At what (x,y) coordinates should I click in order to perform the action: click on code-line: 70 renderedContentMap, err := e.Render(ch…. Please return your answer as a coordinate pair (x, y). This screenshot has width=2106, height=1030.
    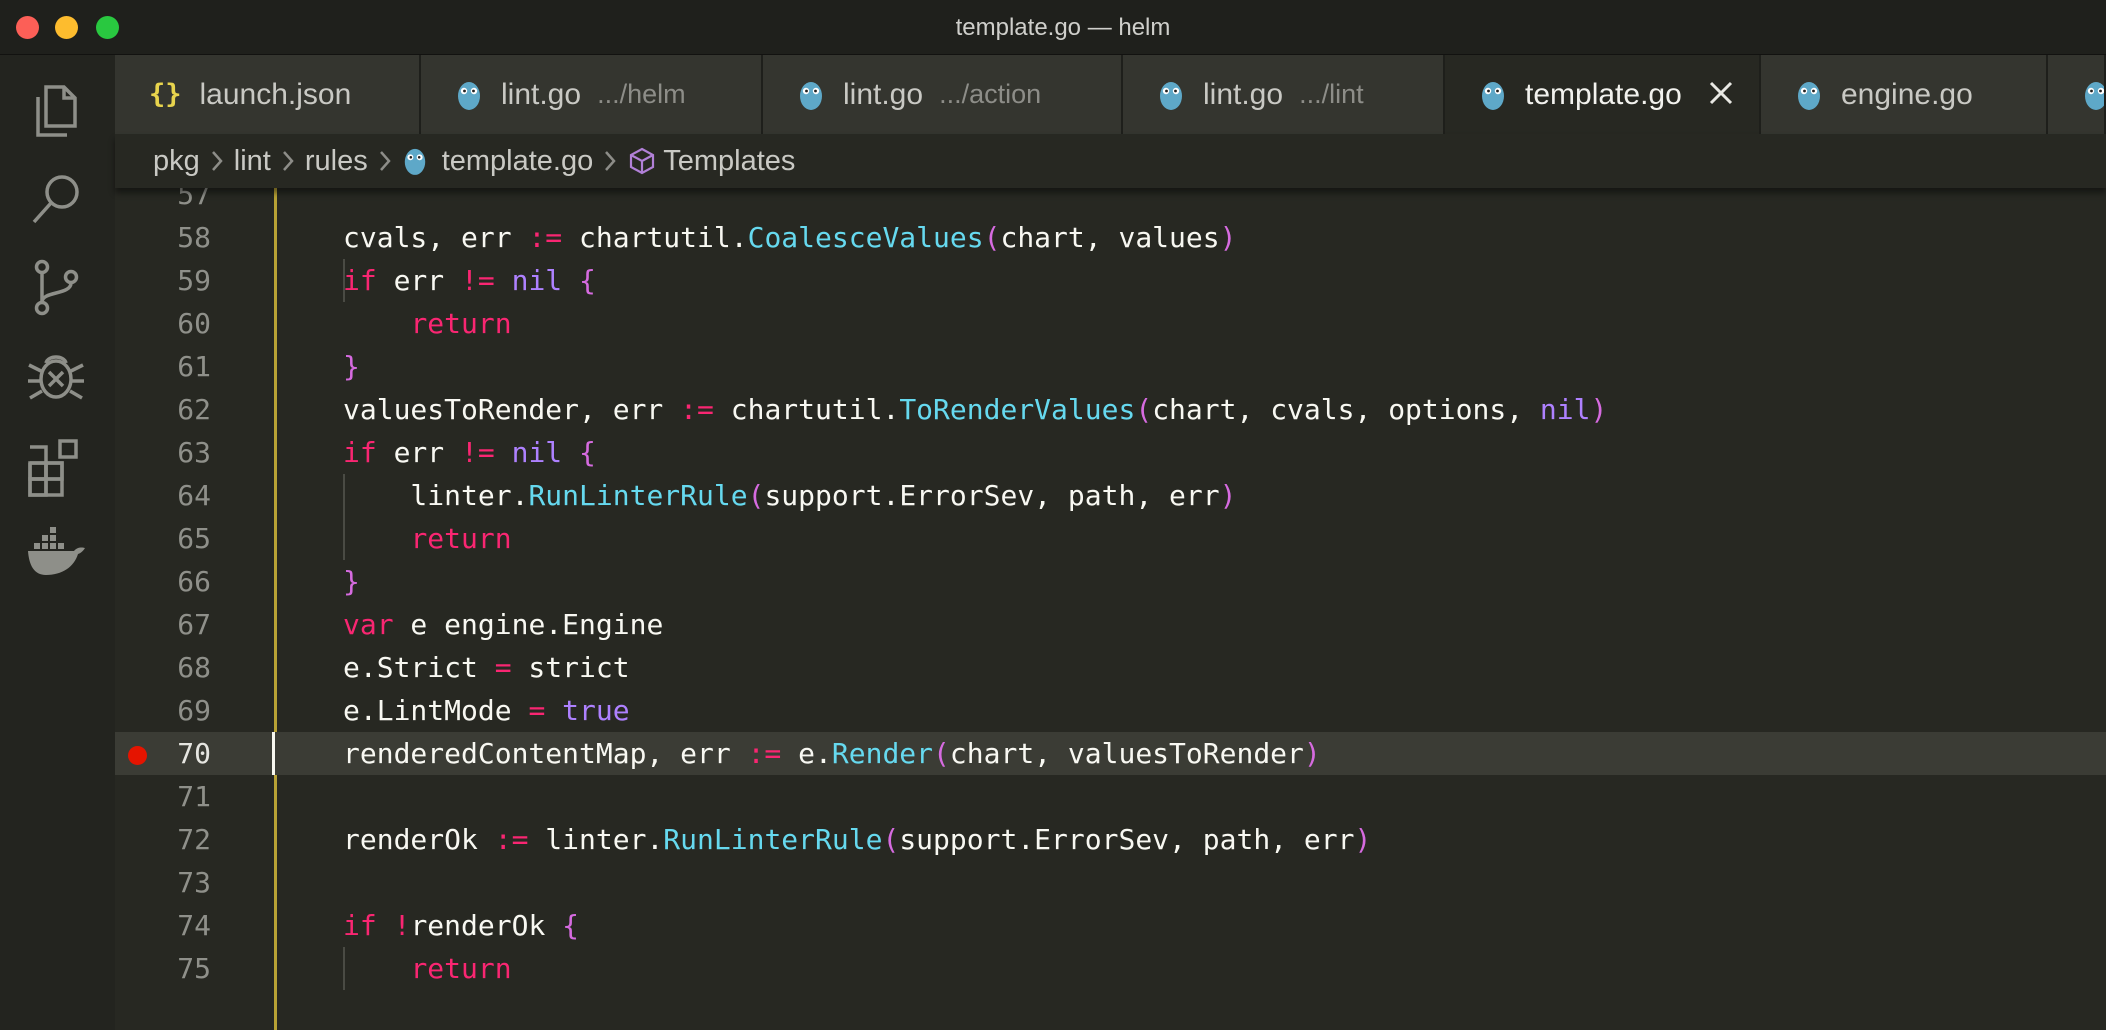
    Looking at the image, I should click on (1110, 753).